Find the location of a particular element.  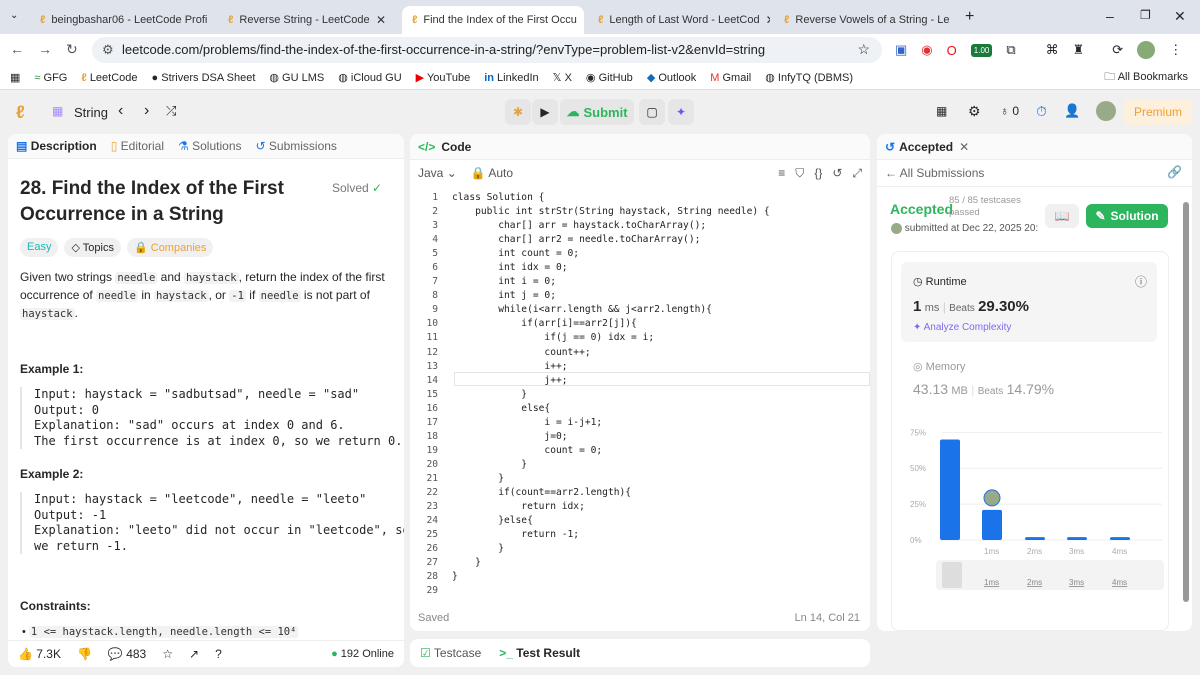

browser-tab: ℓ Length of Last Word - LeetCod ✕ is located at coordinates (679, 20).